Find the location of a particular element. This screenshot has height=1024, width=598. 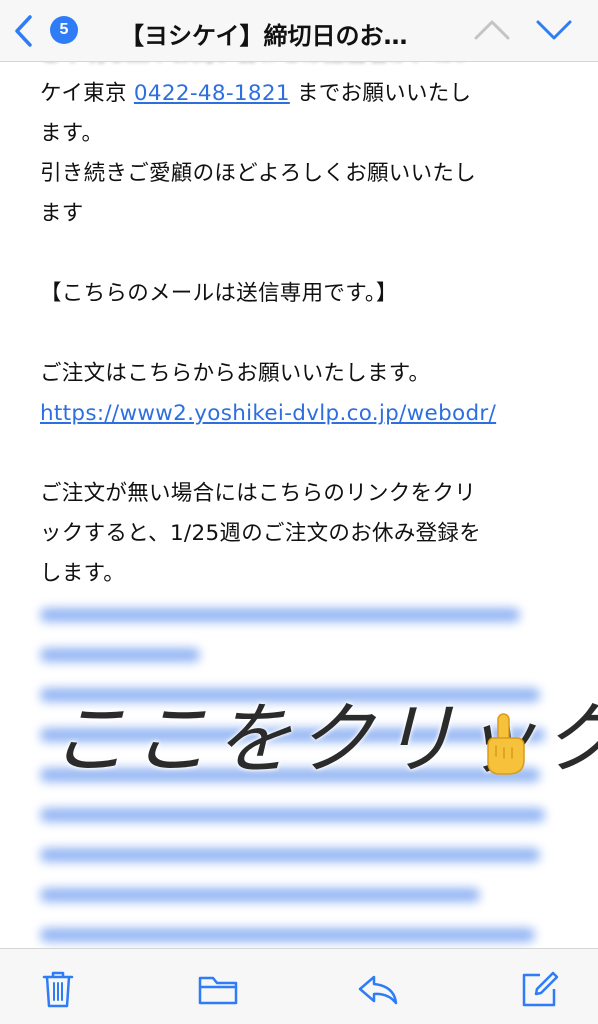

contact-prefix: ケイ東京 is located at coordinates (87, 93).